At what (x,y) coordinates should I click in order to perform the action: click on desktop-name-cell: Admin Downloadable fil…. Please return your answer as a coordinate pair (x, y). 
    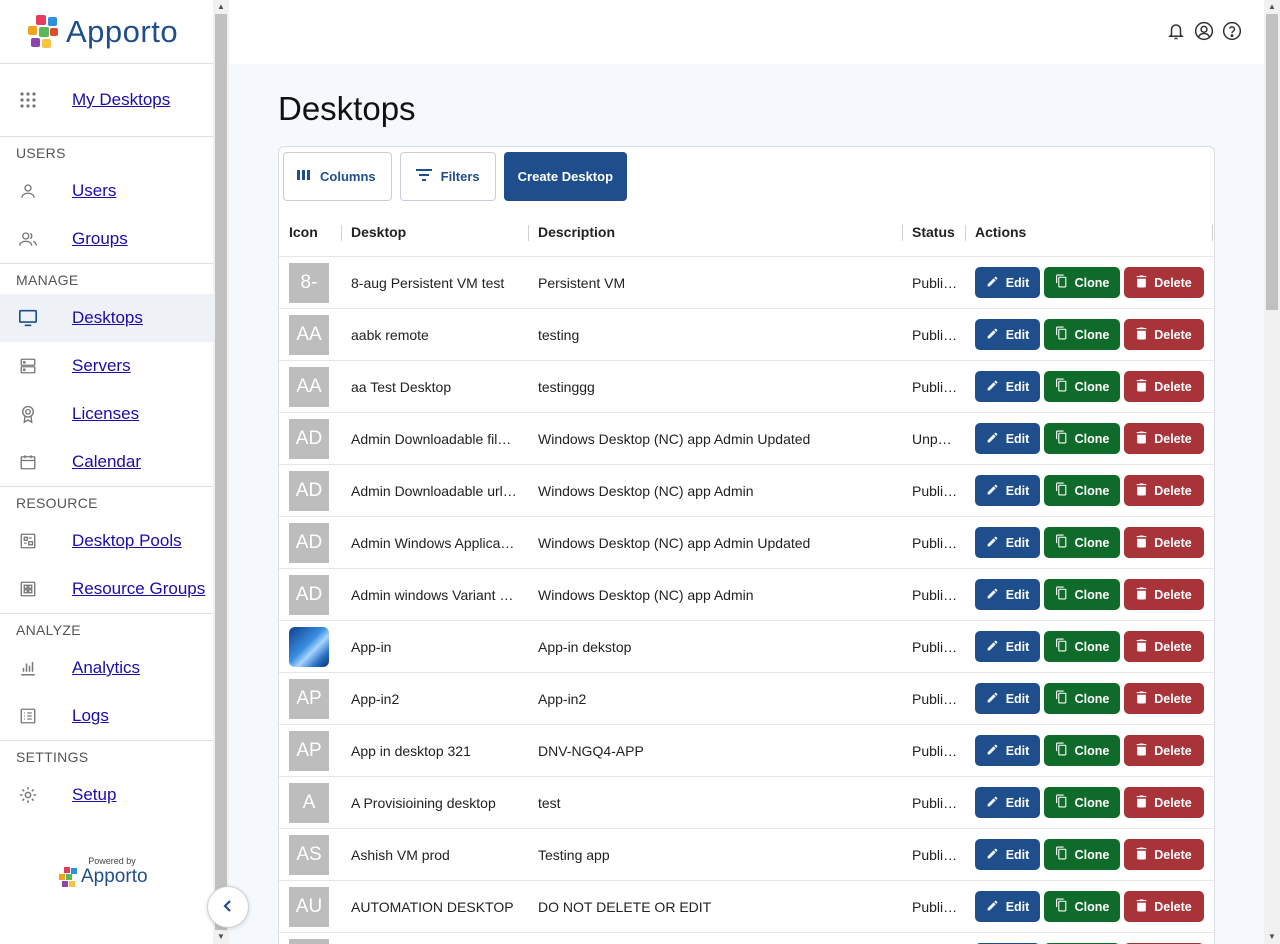
    Looking at the image, I should click on (437, 439).